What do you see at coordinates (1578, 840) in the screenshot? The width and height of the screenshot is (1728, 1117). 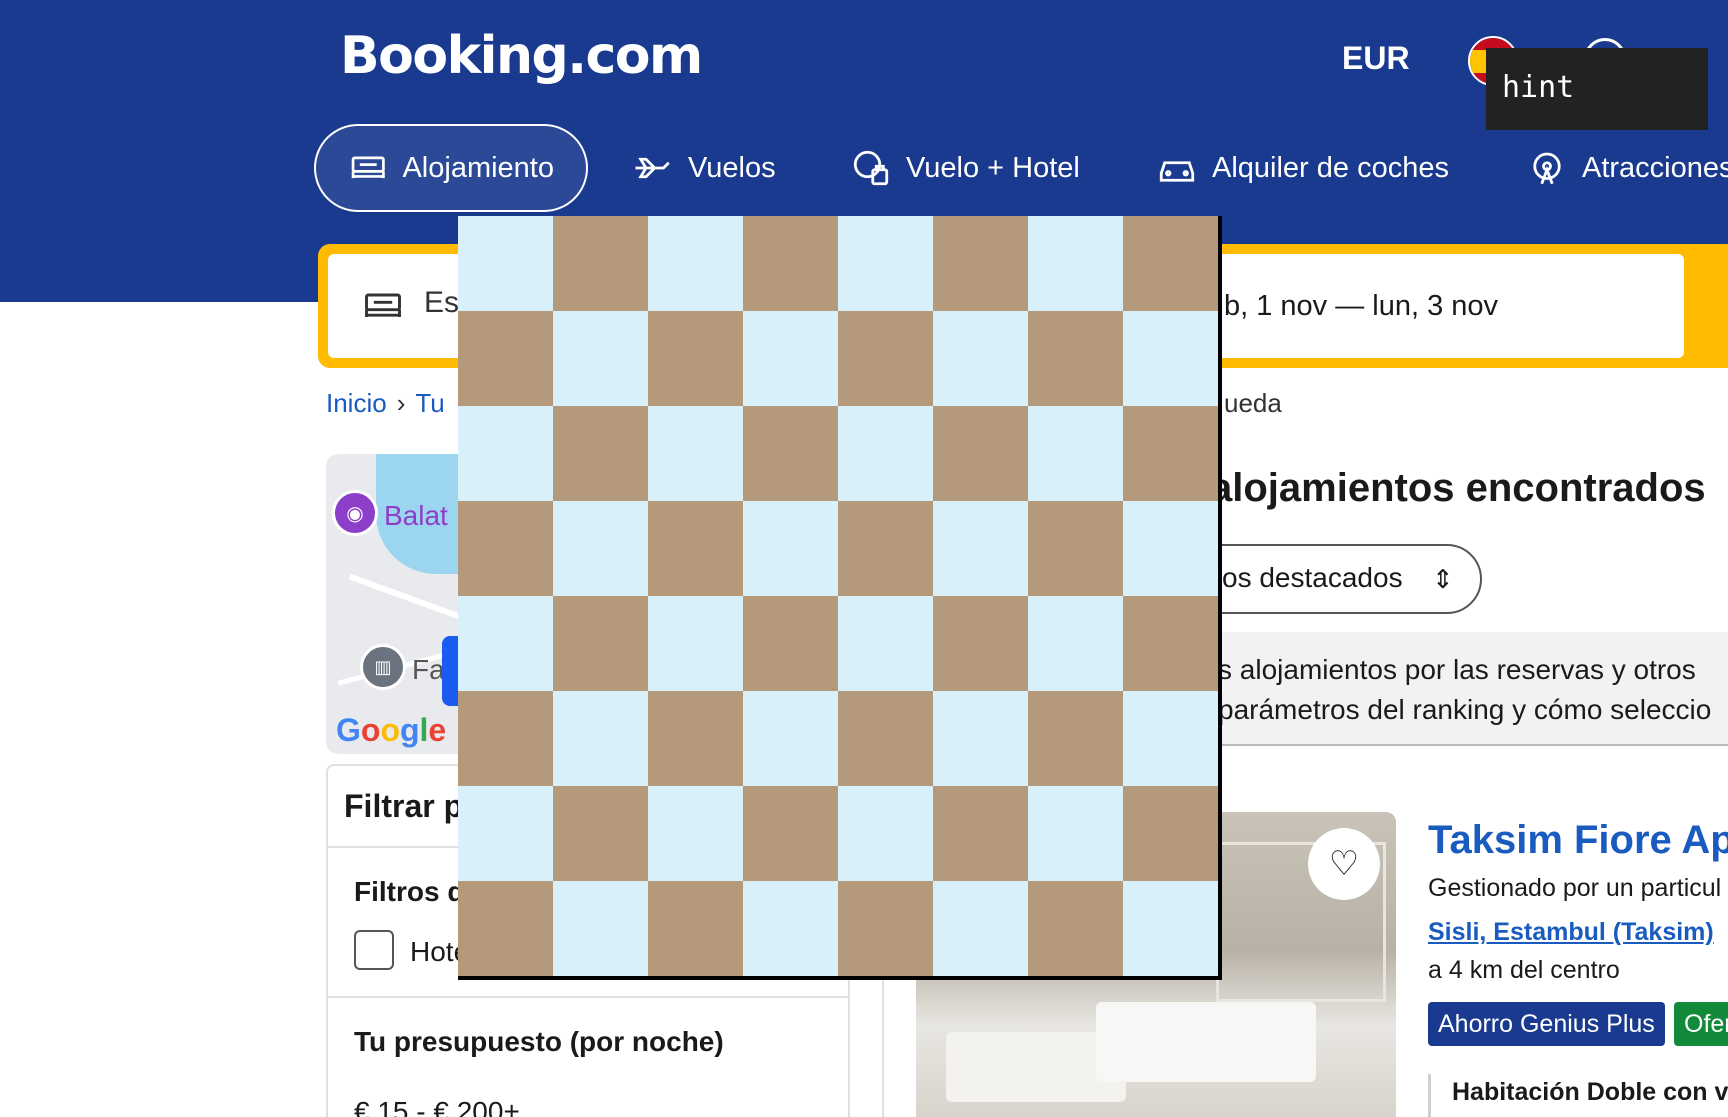 I see `hotel-name-link: Taksim Fiore Ap` at bounding box center [1578, 840].